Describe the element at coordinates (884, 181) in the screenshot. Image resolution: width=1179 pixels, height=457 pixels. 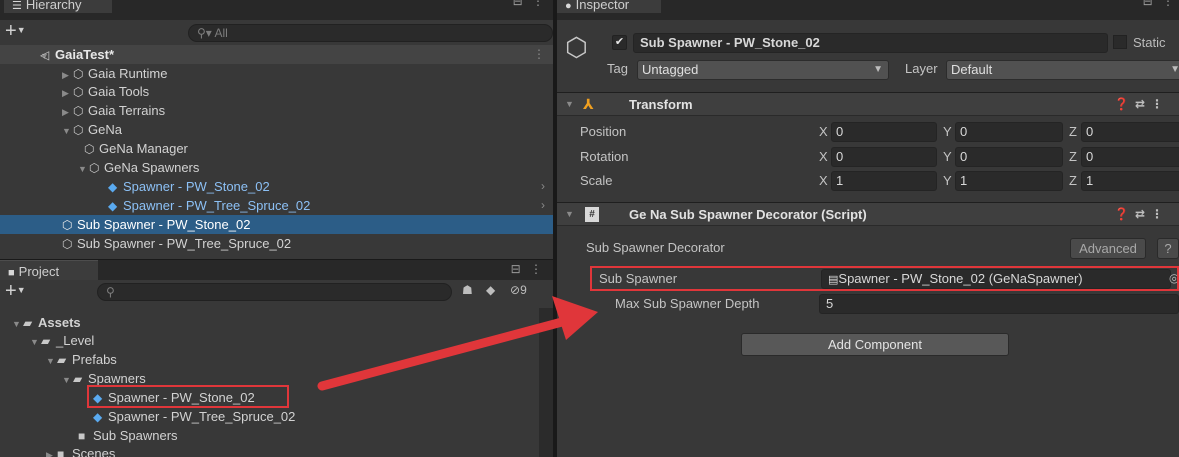
I see `scale-x-field: 1` at that location.